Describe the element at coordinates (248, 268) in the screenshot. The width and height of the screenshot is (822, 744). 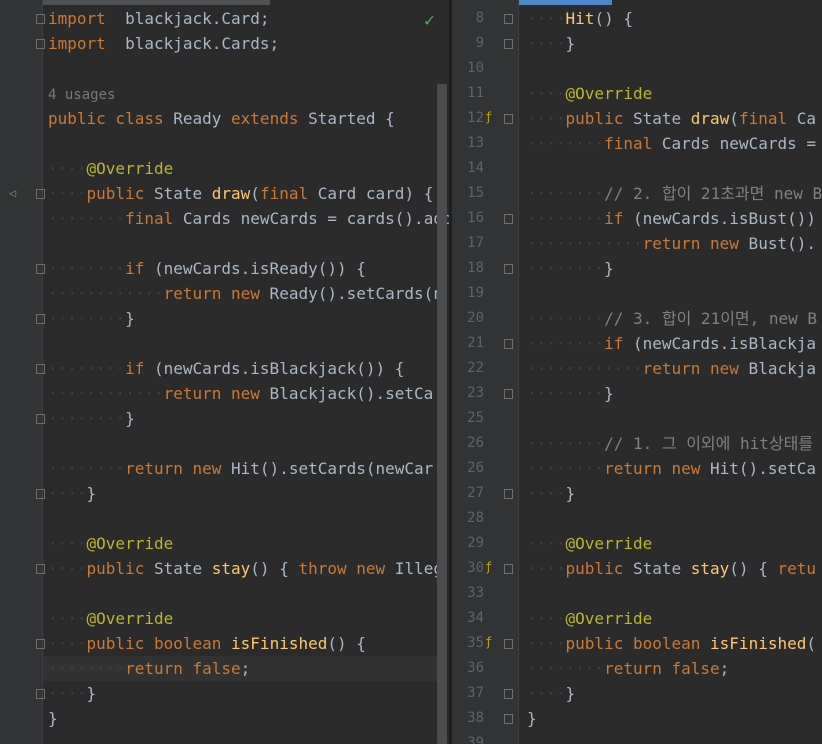
I see `code-line: ········if (newCards.isReady()) {` at that location.